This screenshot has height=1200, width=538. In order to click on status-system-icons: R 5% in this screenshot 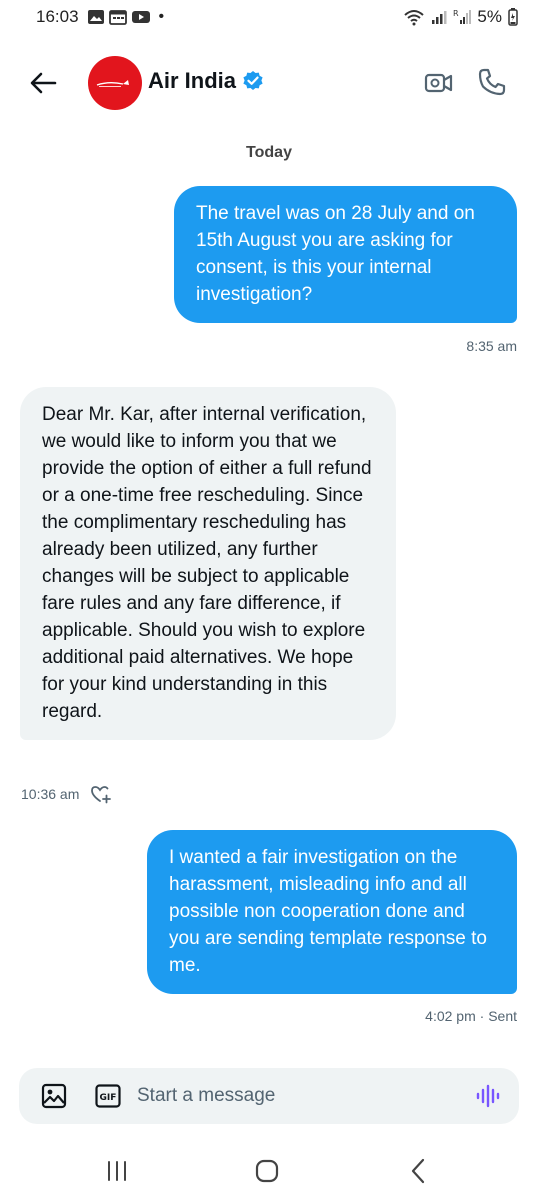, I will do `click(460, 17)`.